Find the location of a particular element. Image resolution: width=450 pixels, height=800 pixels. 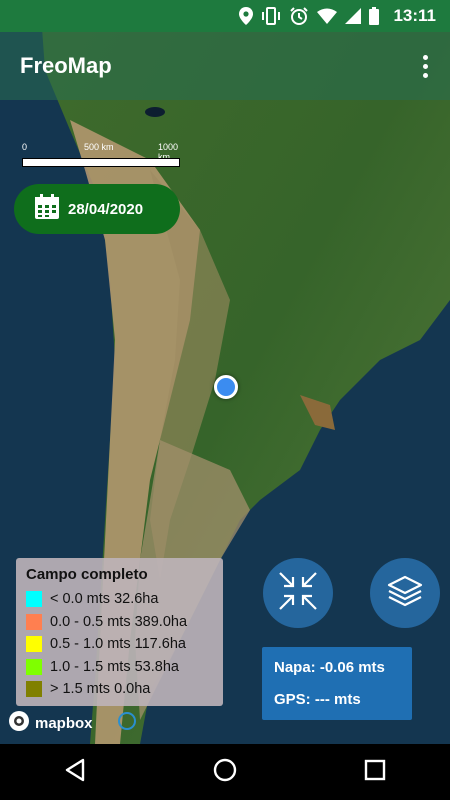

overflow-menu-icon is located at coordinates (425, 66).